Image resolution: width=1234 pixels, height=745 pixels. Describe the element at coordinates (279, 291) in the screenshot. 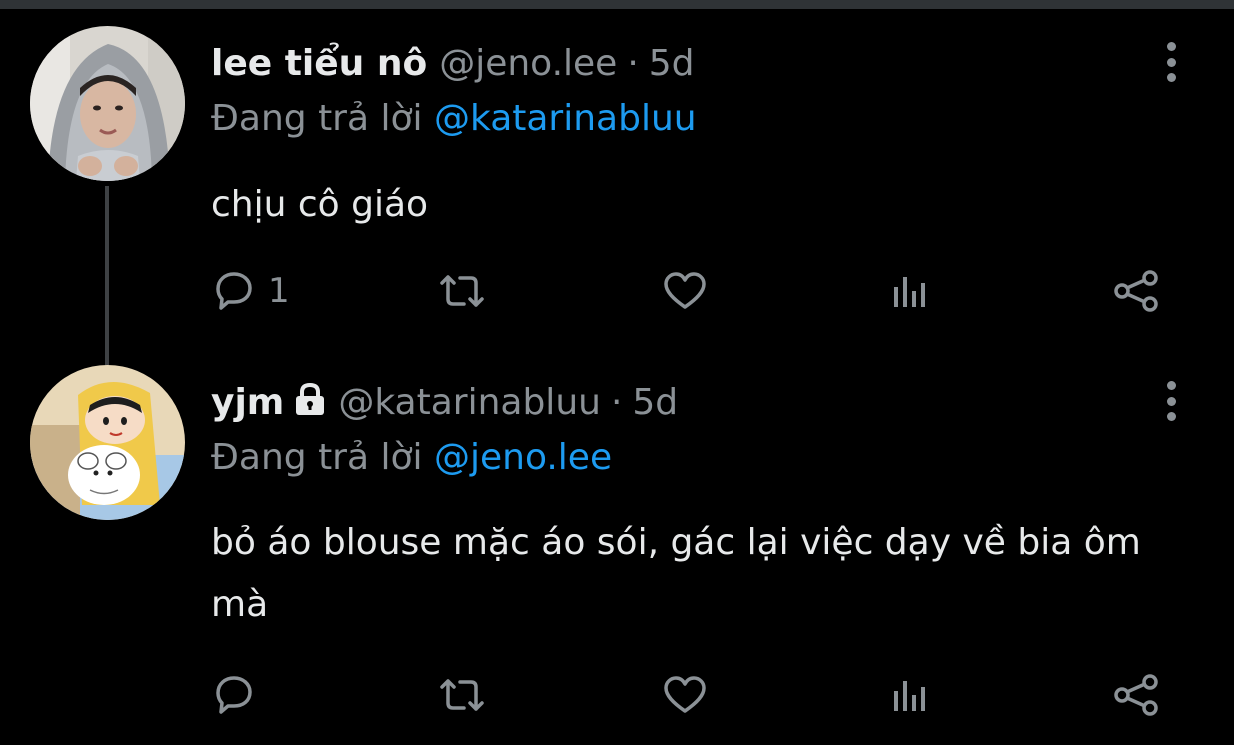

I see `reply-count: 1` at that location.